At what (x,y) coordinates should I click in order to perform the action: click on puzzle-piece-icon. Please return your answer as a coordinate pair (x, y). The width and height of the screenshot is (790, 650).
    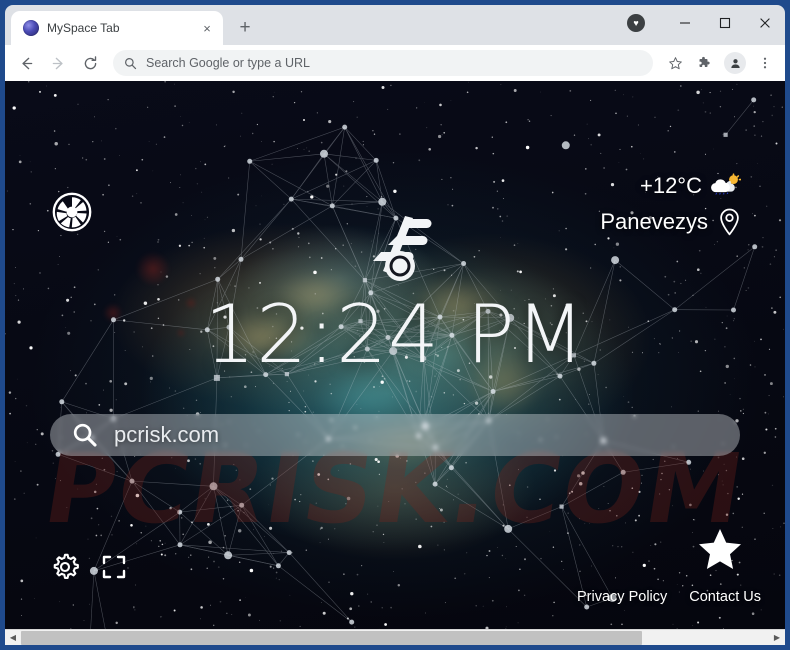
    Looking at the image, I should click on (704, 62).